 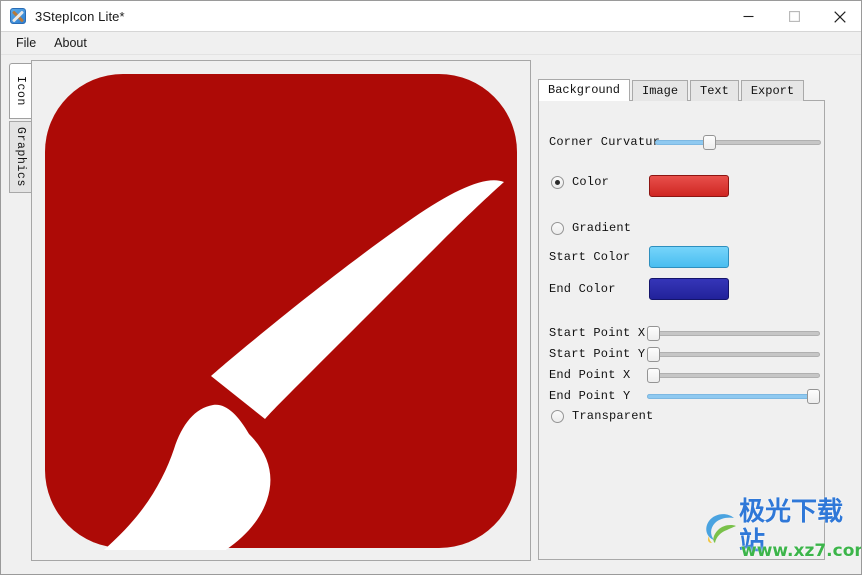 What do you see at coordinates (714, 90) in the screenshot?
I see `tab-text: Text` at bounding box center [714, 90].